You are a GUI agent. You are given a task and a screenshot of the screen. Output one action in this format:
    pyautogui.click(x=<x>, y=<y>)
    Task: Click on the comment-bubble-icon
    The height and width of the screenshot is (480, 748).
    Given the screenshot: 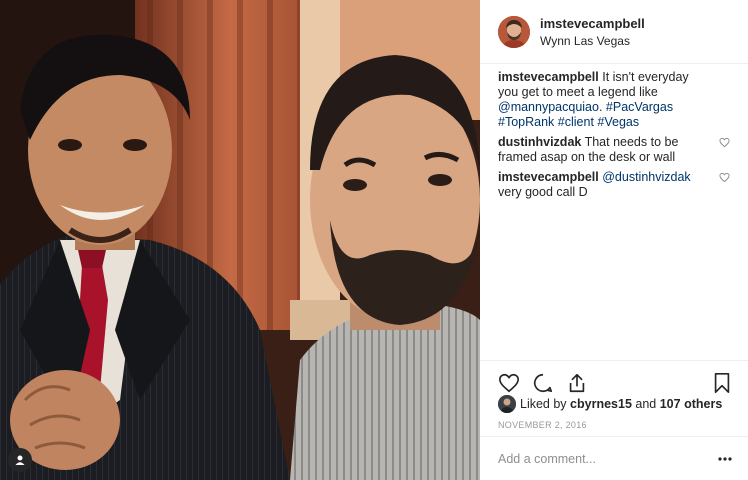 What is the action you would take?
    pyautogui.click(x=543, y=382)
    